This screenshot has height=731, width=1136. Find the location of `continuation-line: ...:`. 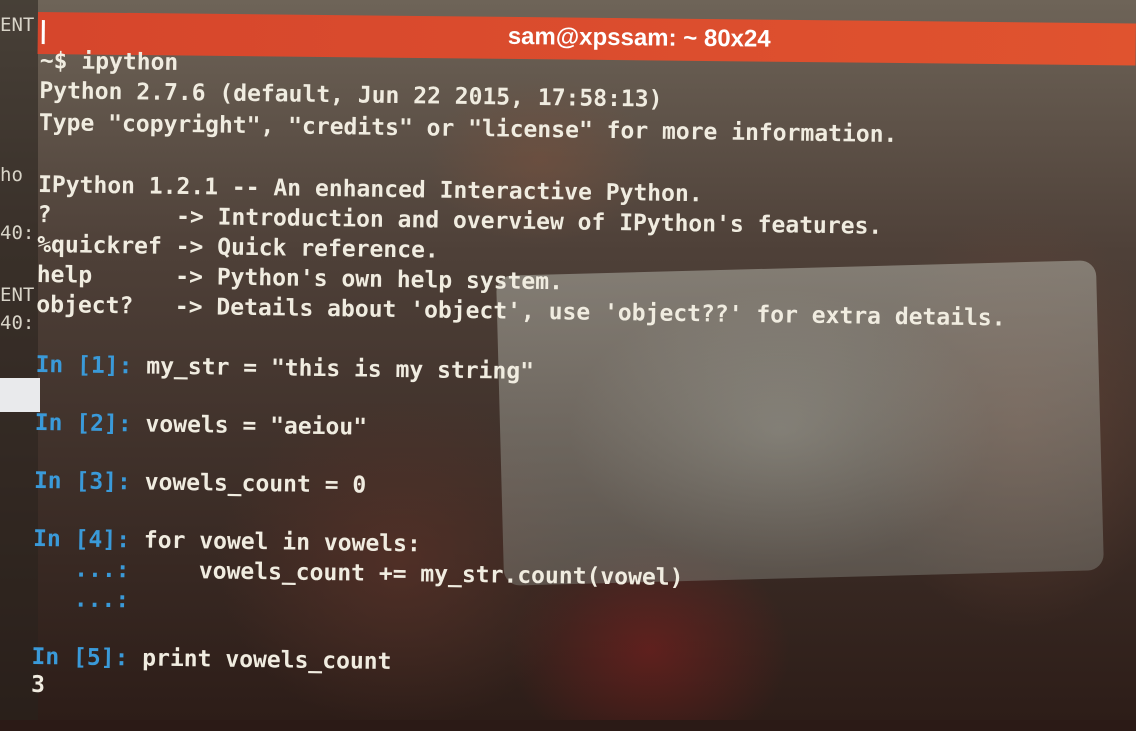

continuation-line: ...: is located at coordinates (80, 599).